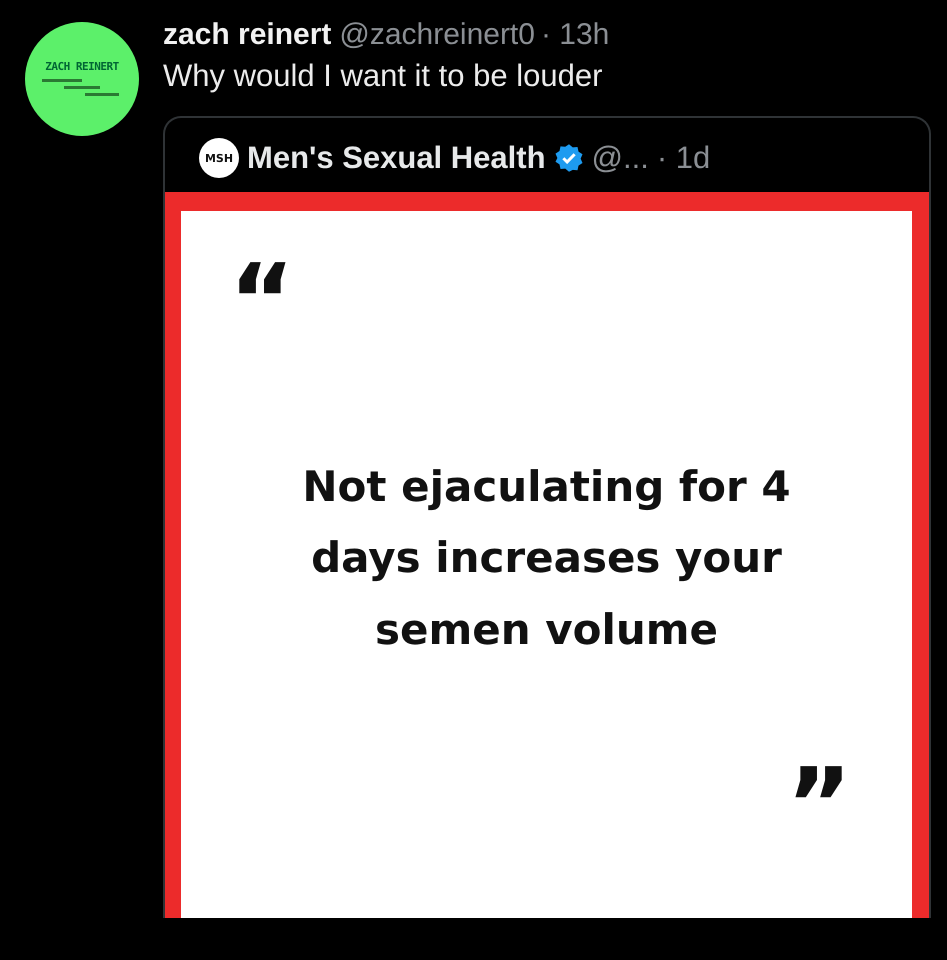  Describe the element at coordinates (396, 158) in the screenshot. I see `quoted-author-name: Men's Sexual Health` at that location.